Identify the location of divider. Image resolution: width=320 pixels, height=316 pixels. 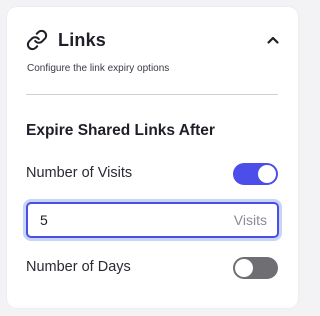
(152, 94).